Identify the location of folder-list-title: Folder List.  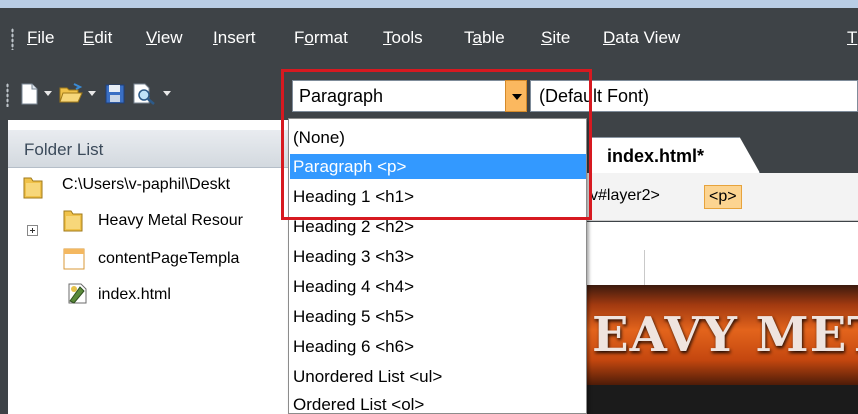
(64, 149).